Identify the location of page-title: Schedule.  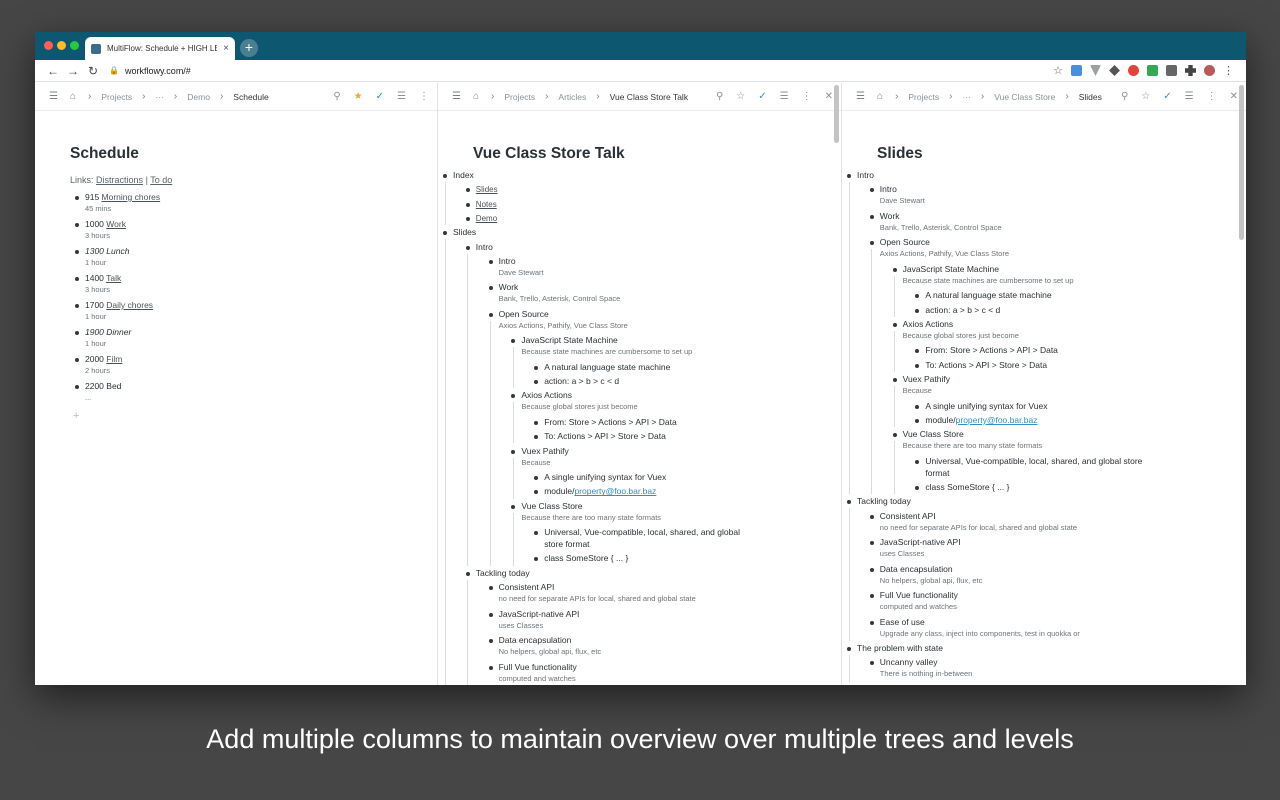
(104, 154).